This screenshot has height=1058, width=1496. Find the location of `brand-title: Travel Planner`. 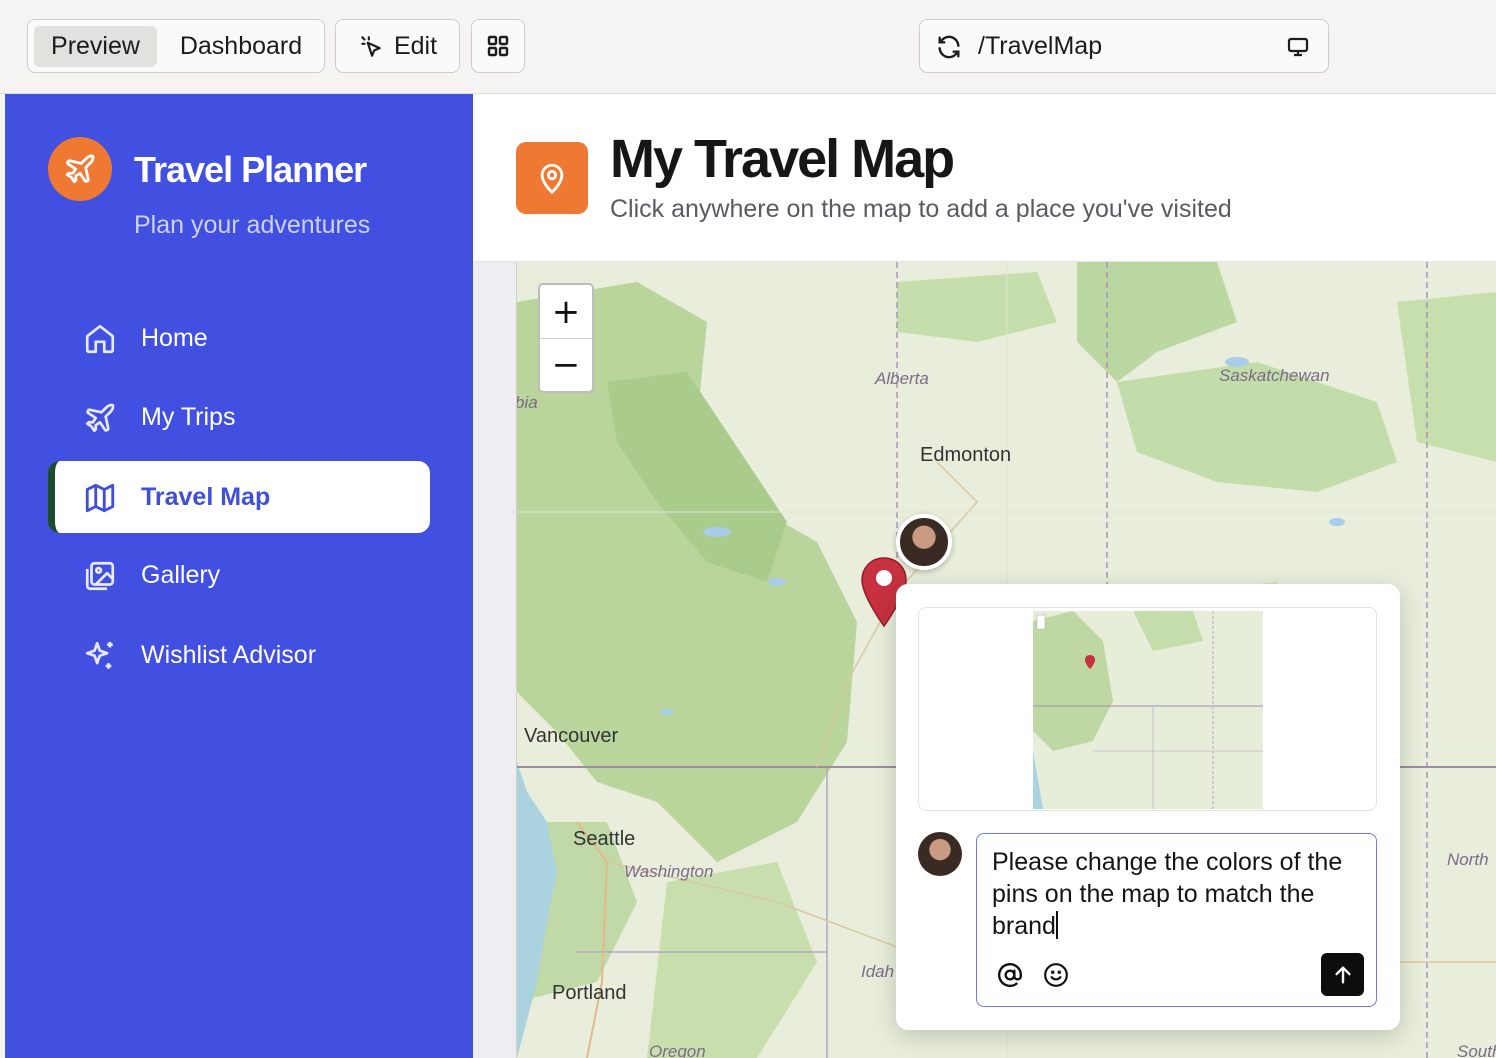

brand-title: Travel Planner is located at coordinates (250, 169).